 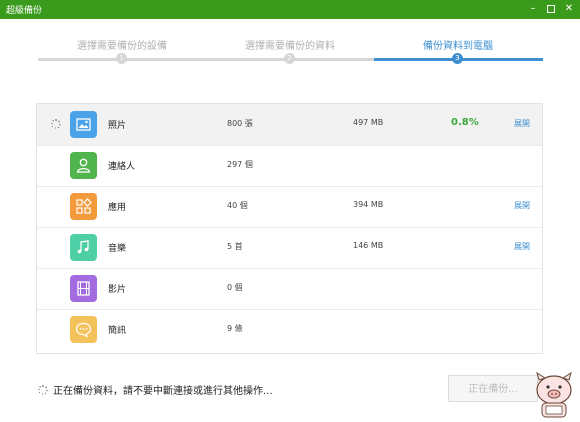 What do you see at coordinates (117, 290) in the screenshot?
I see `row-name: 影片` at bounding box center [117, 290].